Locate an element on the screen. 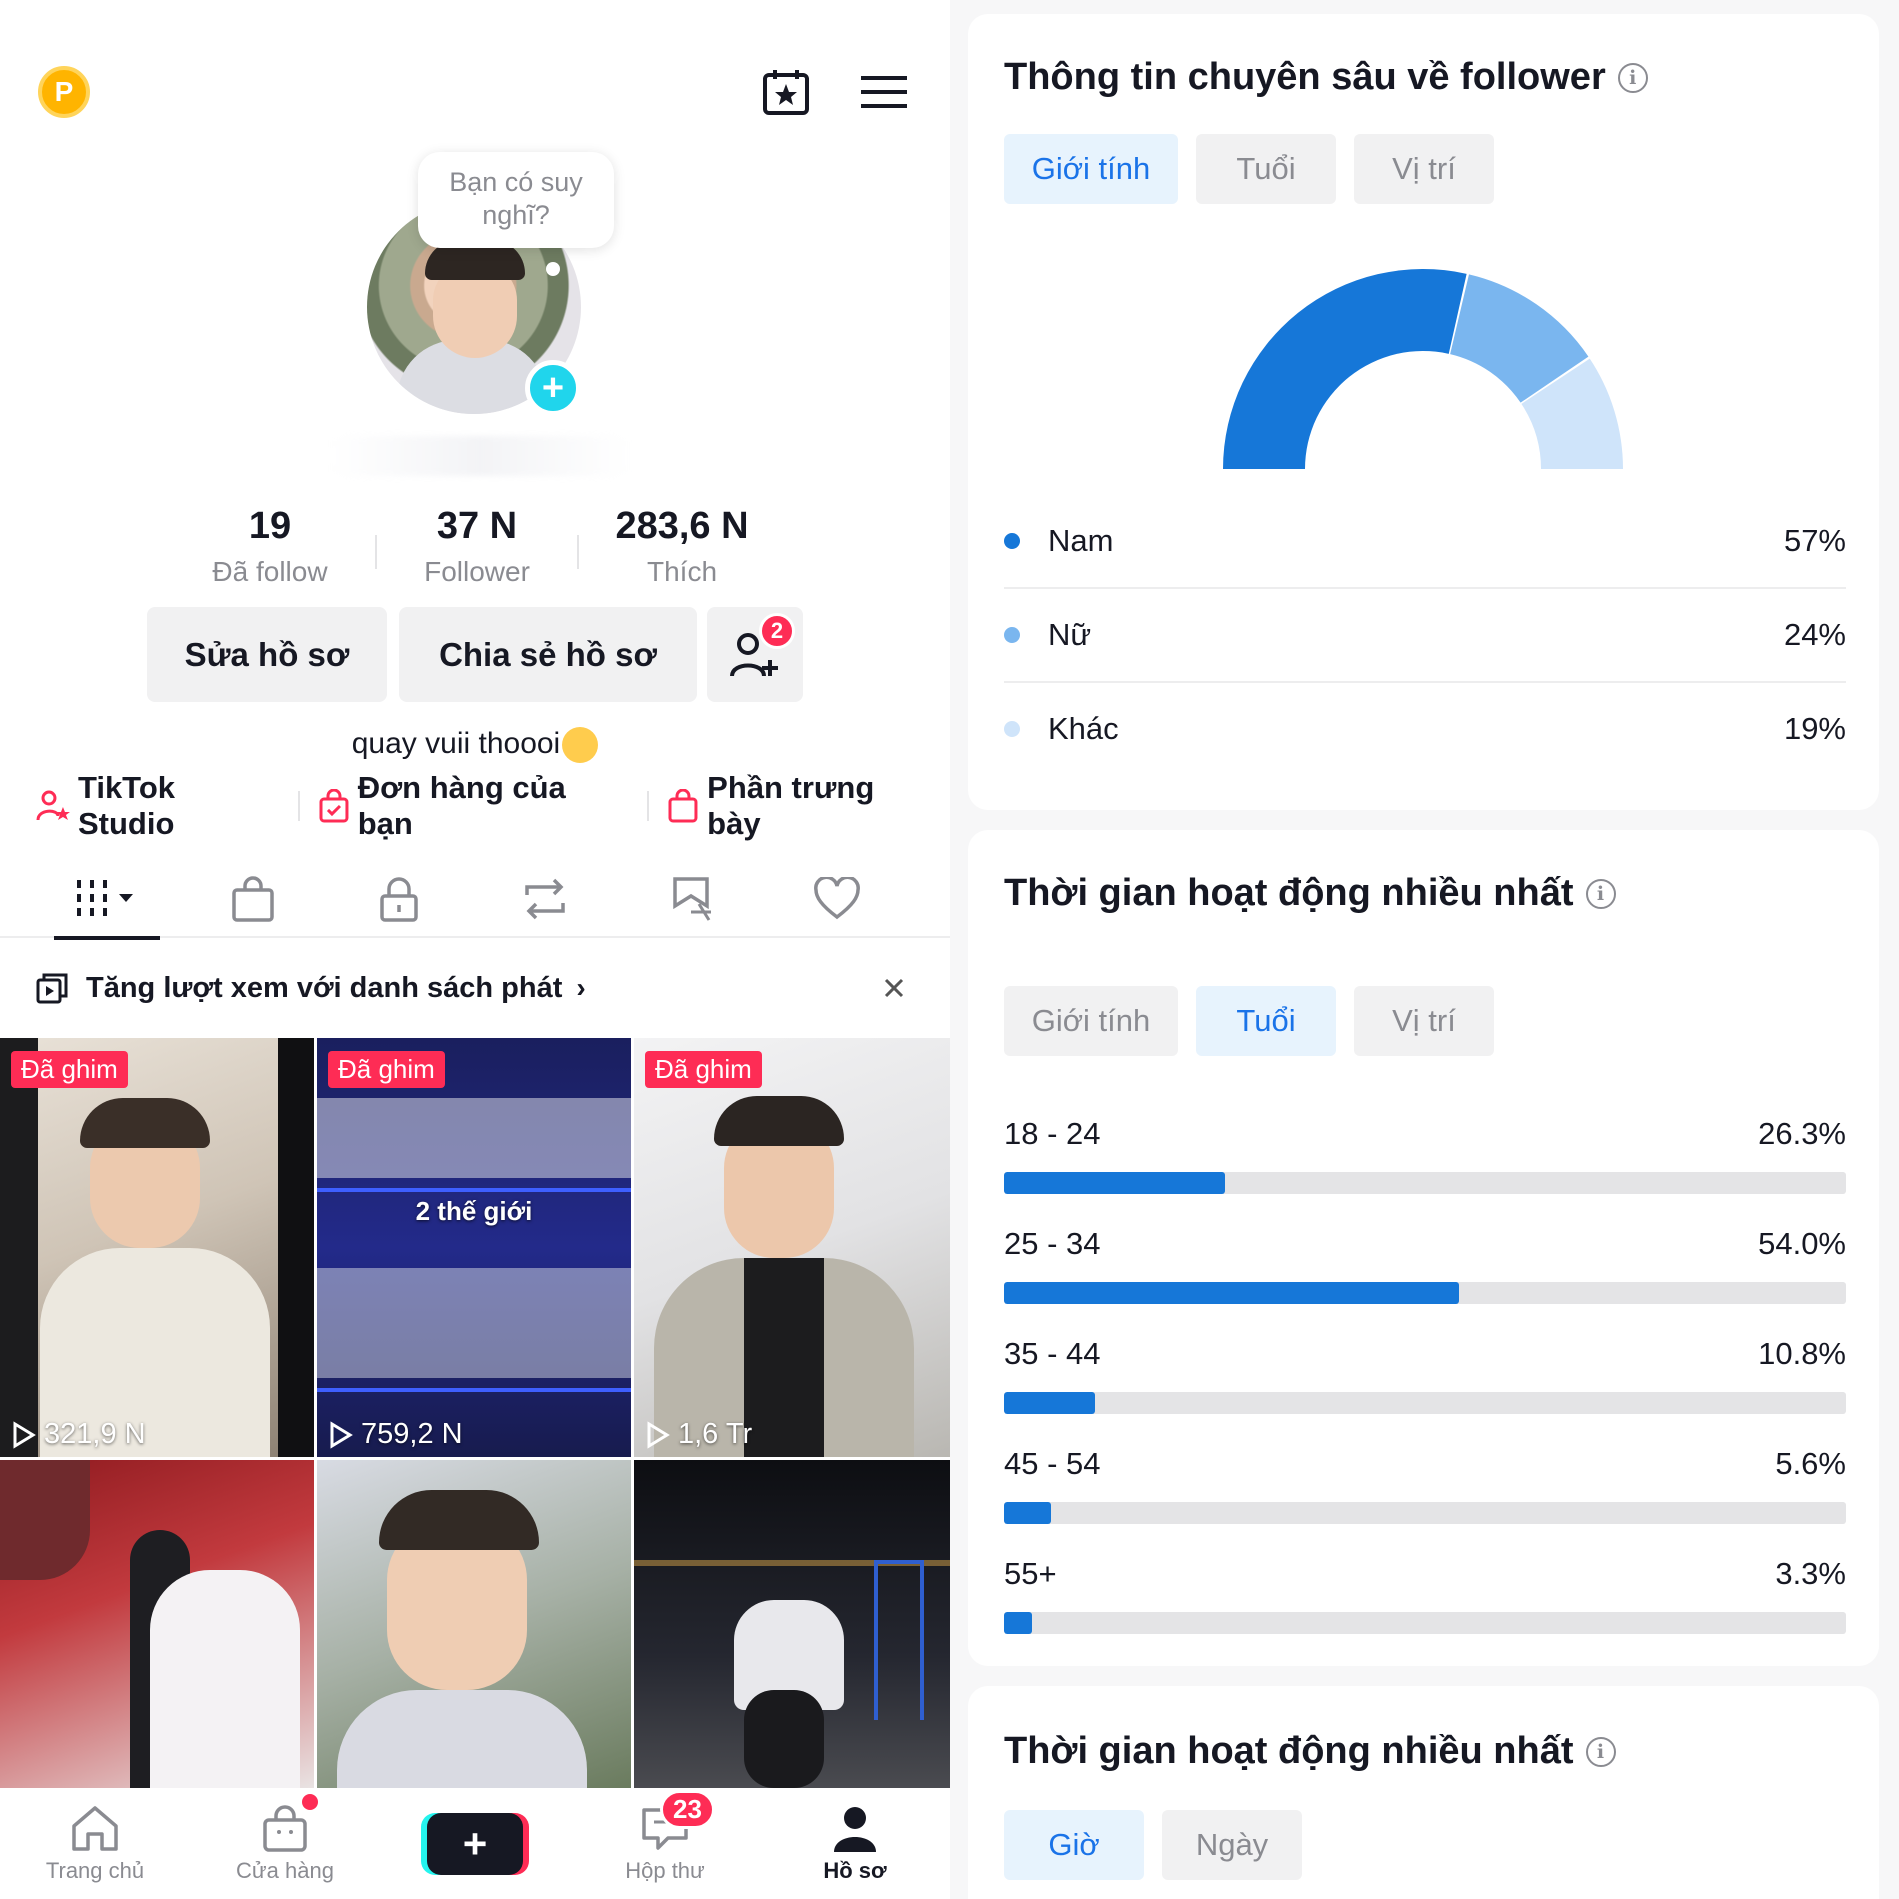  add-friend-button: 2 is located at coordinates (755, 654).